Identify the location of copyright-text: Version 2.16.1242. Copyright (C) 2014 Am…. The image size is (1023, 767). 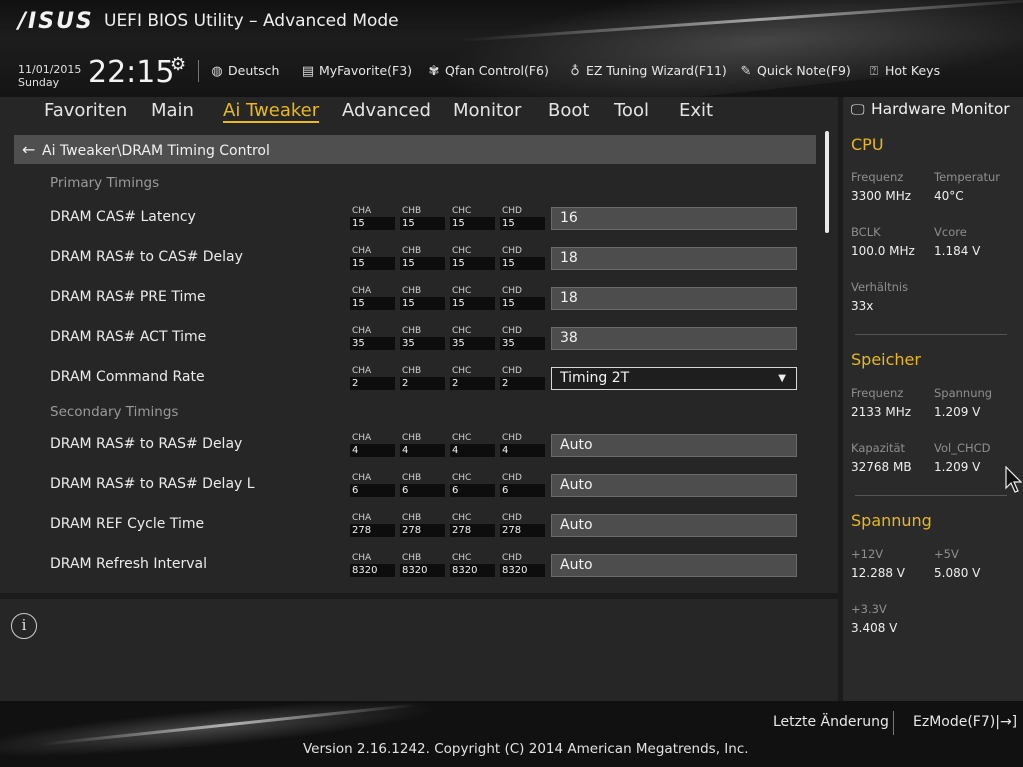
(526, 749).